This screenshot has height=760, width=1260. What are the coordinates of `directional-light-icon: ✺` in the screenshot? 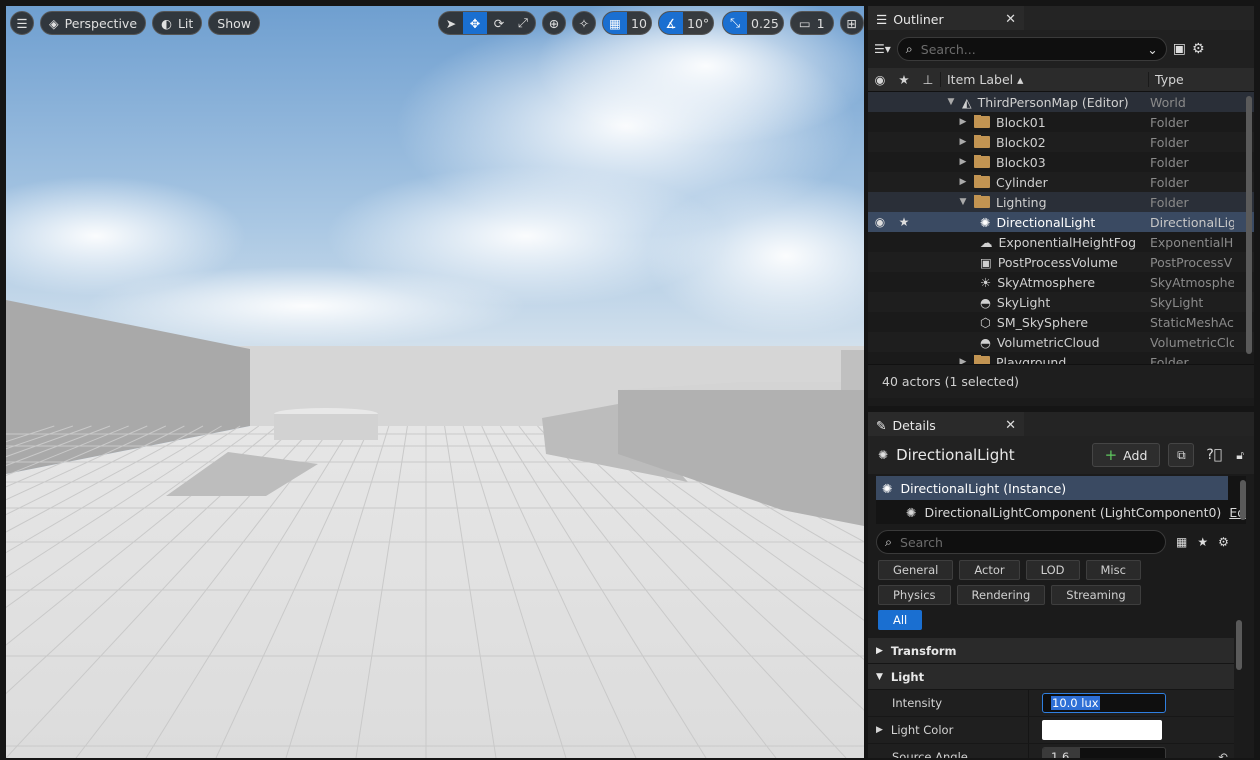 It's located at (887, 488).